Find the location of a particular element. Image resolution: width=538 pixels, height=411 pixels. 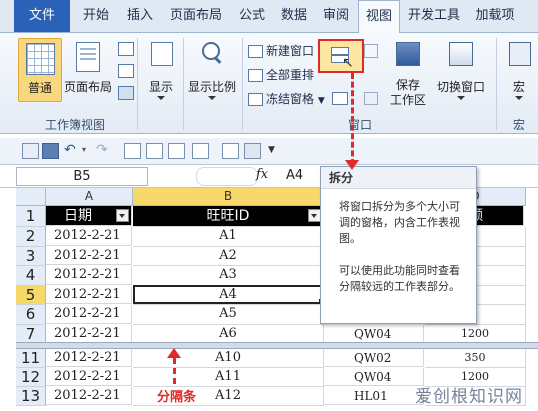

row-header: 2 is located at coordinates (31, 237).